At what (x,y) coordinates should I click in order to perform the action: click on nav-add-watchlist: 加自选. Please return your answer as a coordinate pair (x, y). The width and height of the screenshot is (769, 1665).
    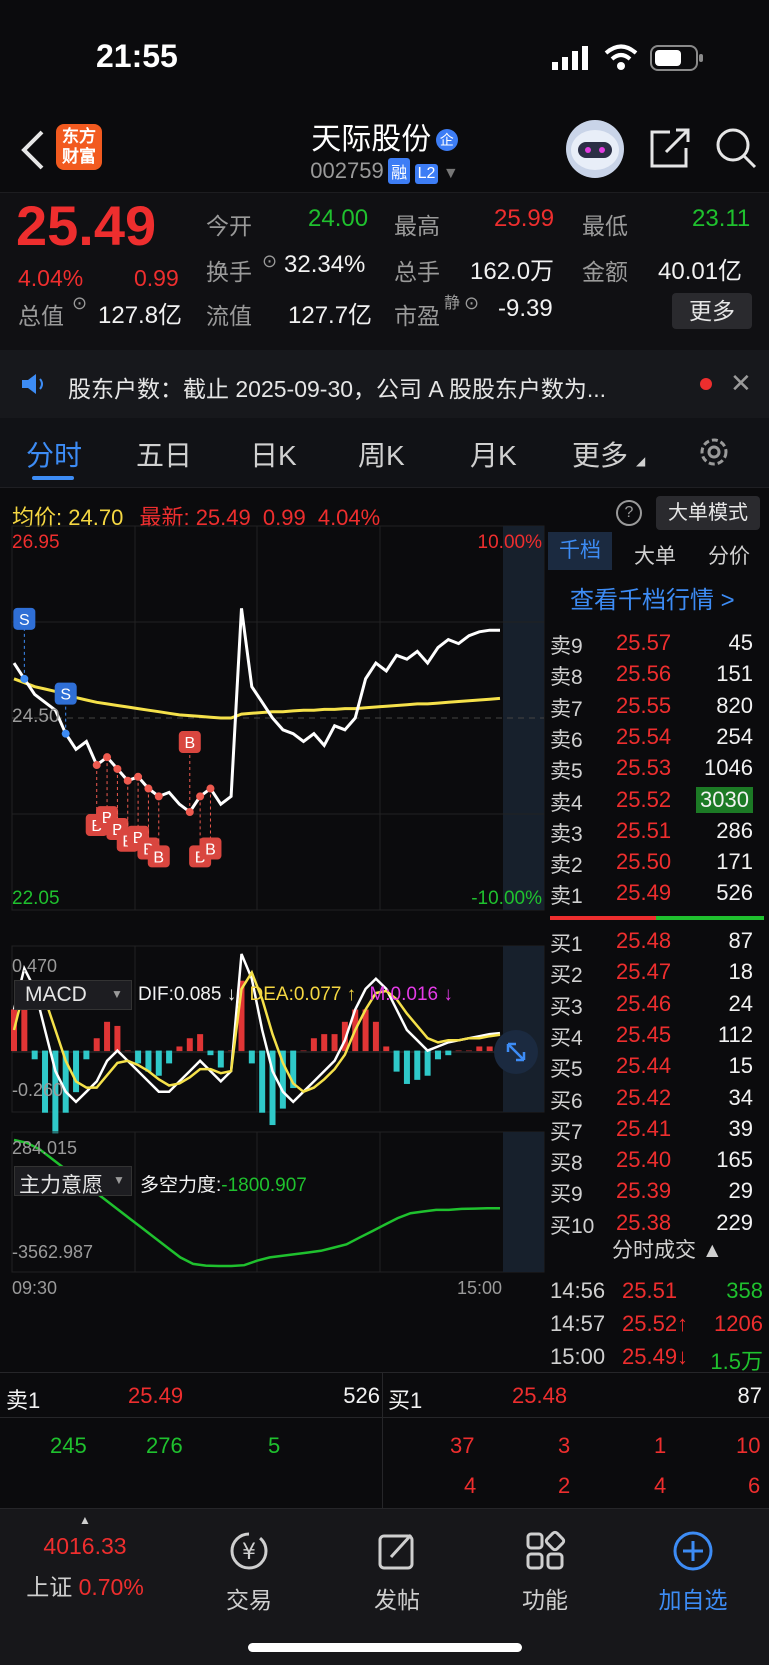
    Looking at the image, I should click on (693, 1562).